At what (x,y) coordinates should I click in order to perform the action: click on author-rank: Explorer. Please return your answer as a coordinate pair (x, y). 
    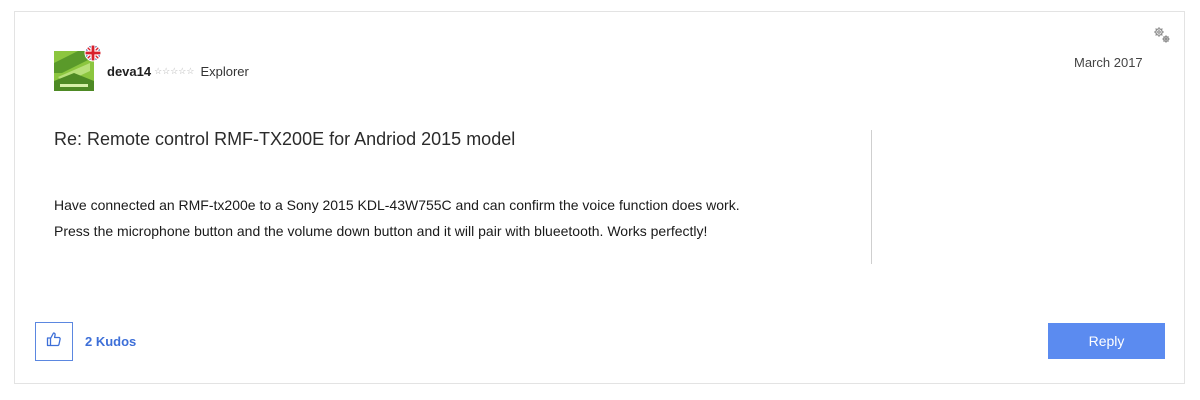
    Looking at the image, I should click on (224, 71).